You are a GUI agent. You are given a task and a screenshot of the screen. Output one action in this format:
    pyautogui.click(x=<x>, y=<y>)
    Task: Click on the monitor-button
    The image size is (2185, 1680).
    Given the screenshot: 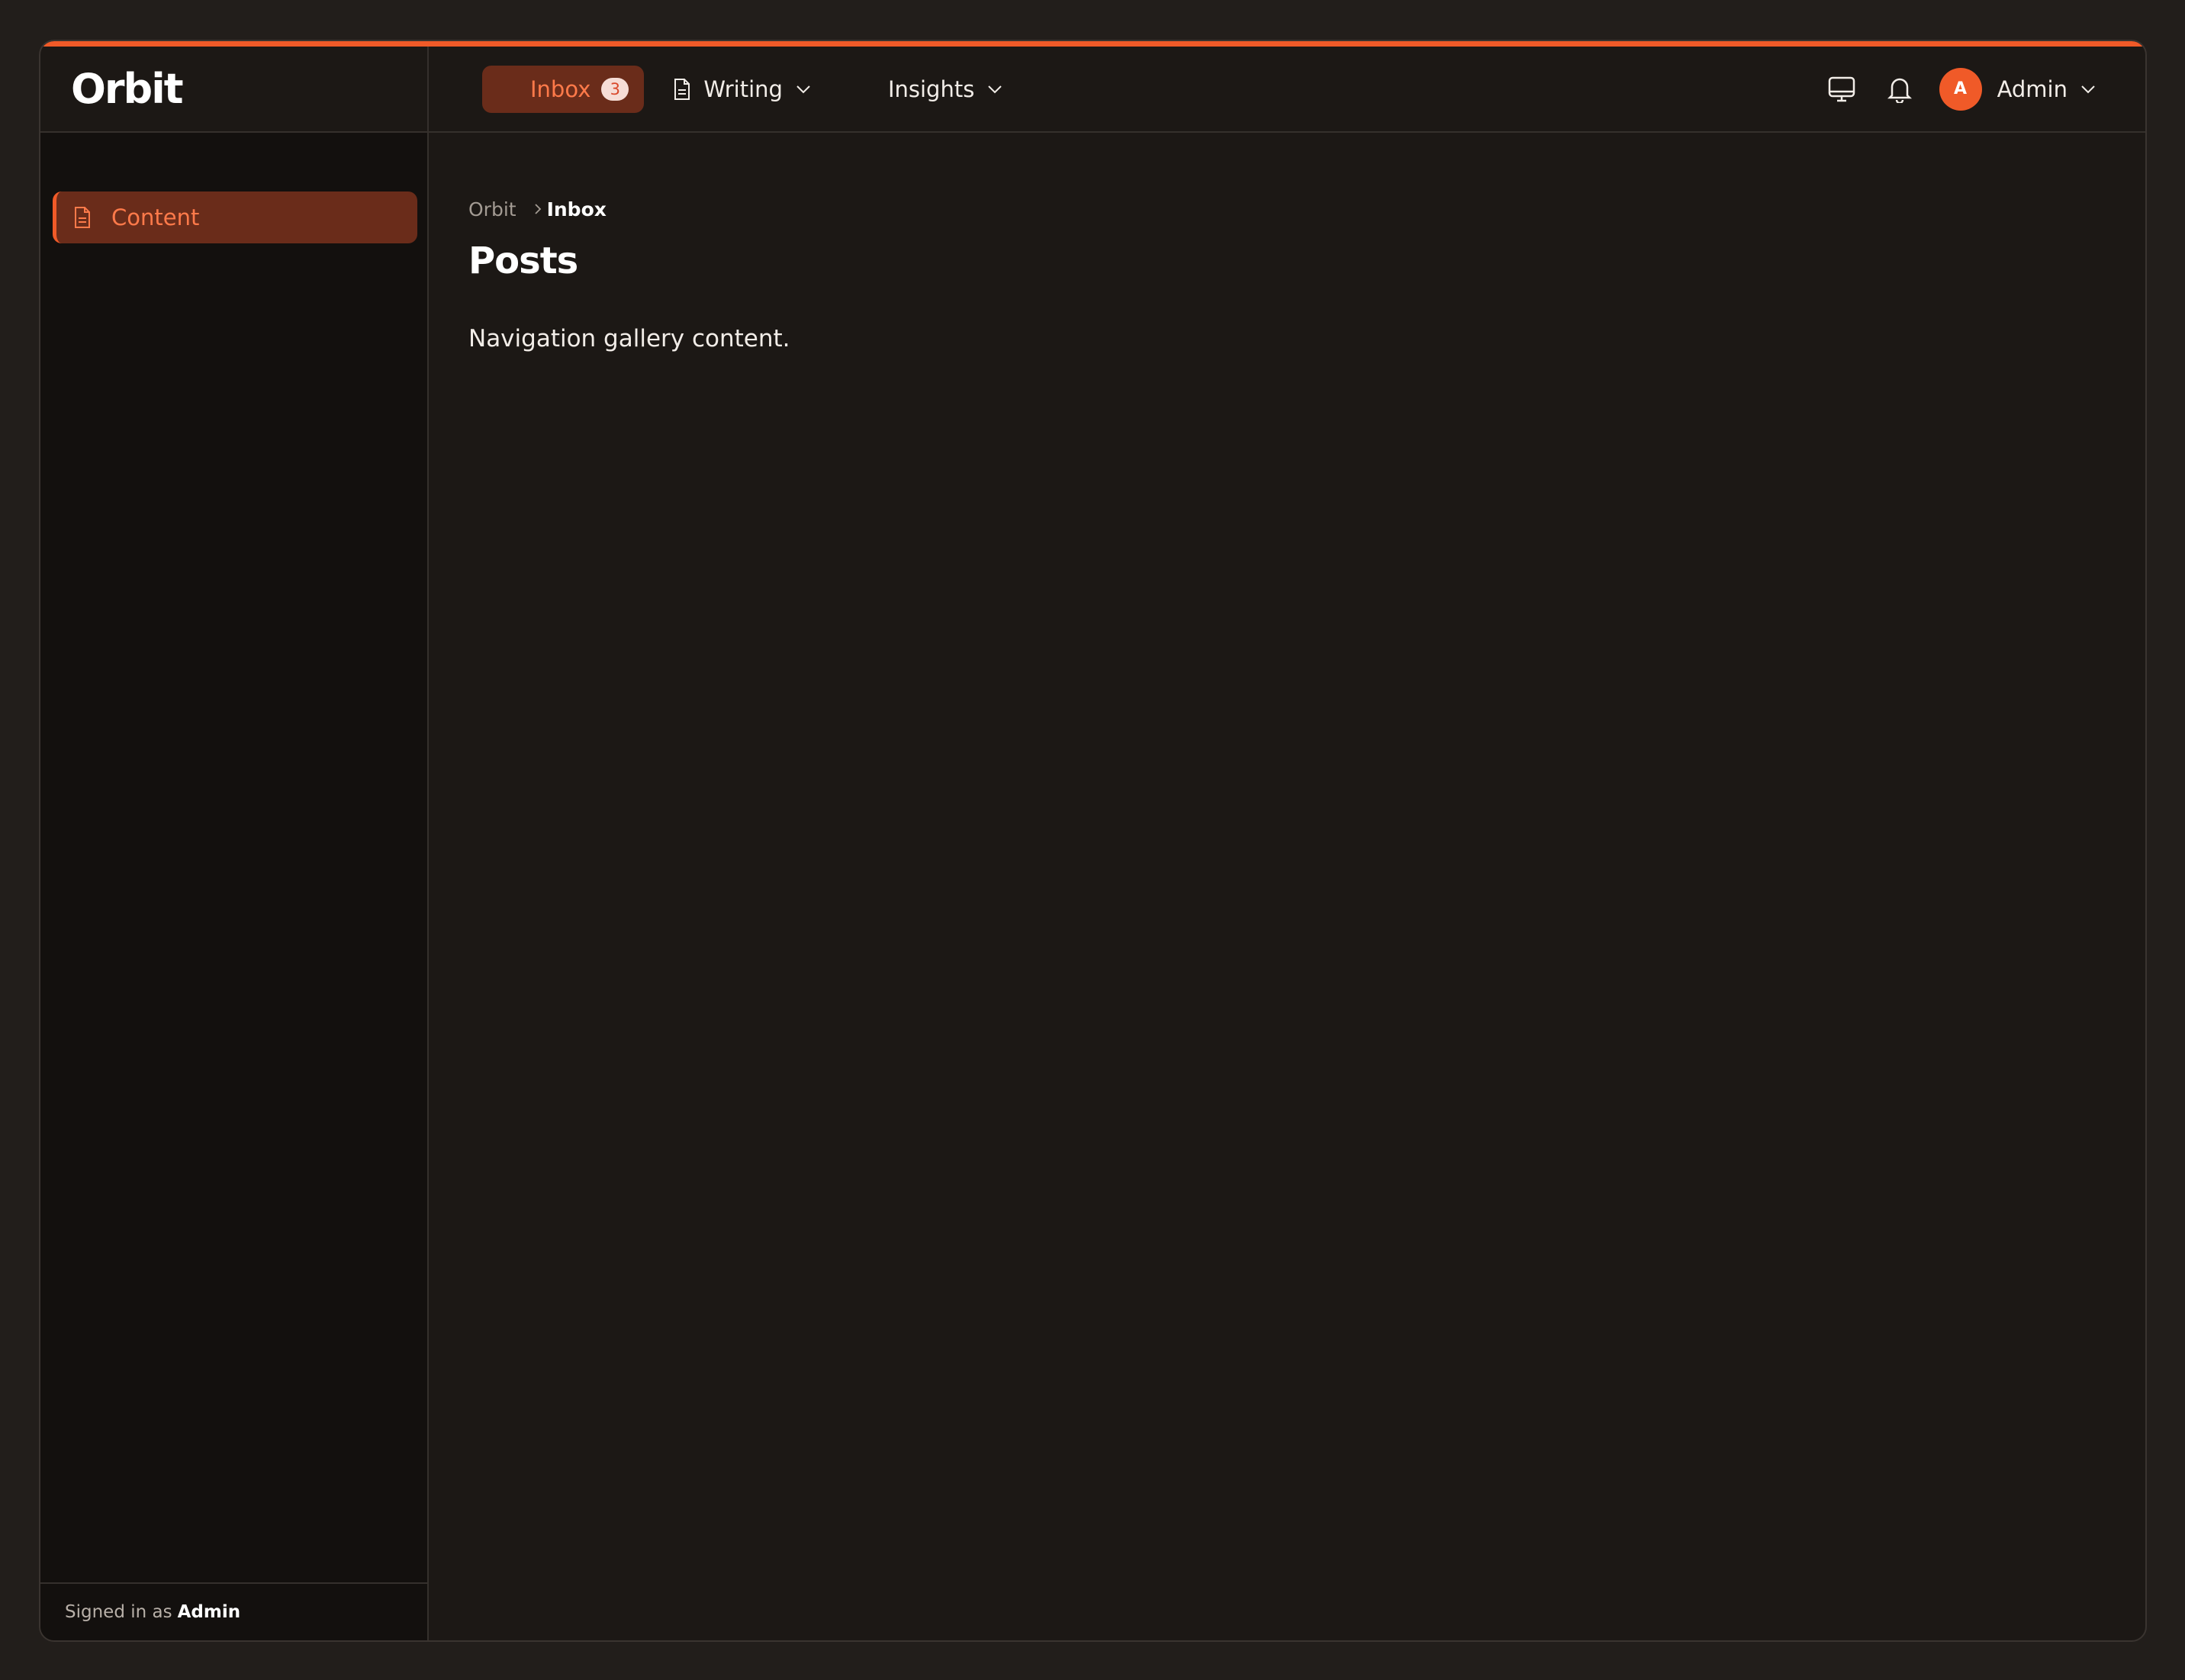 What is the action you would take?
    pyautogui.click(x=1842, y=89)
    